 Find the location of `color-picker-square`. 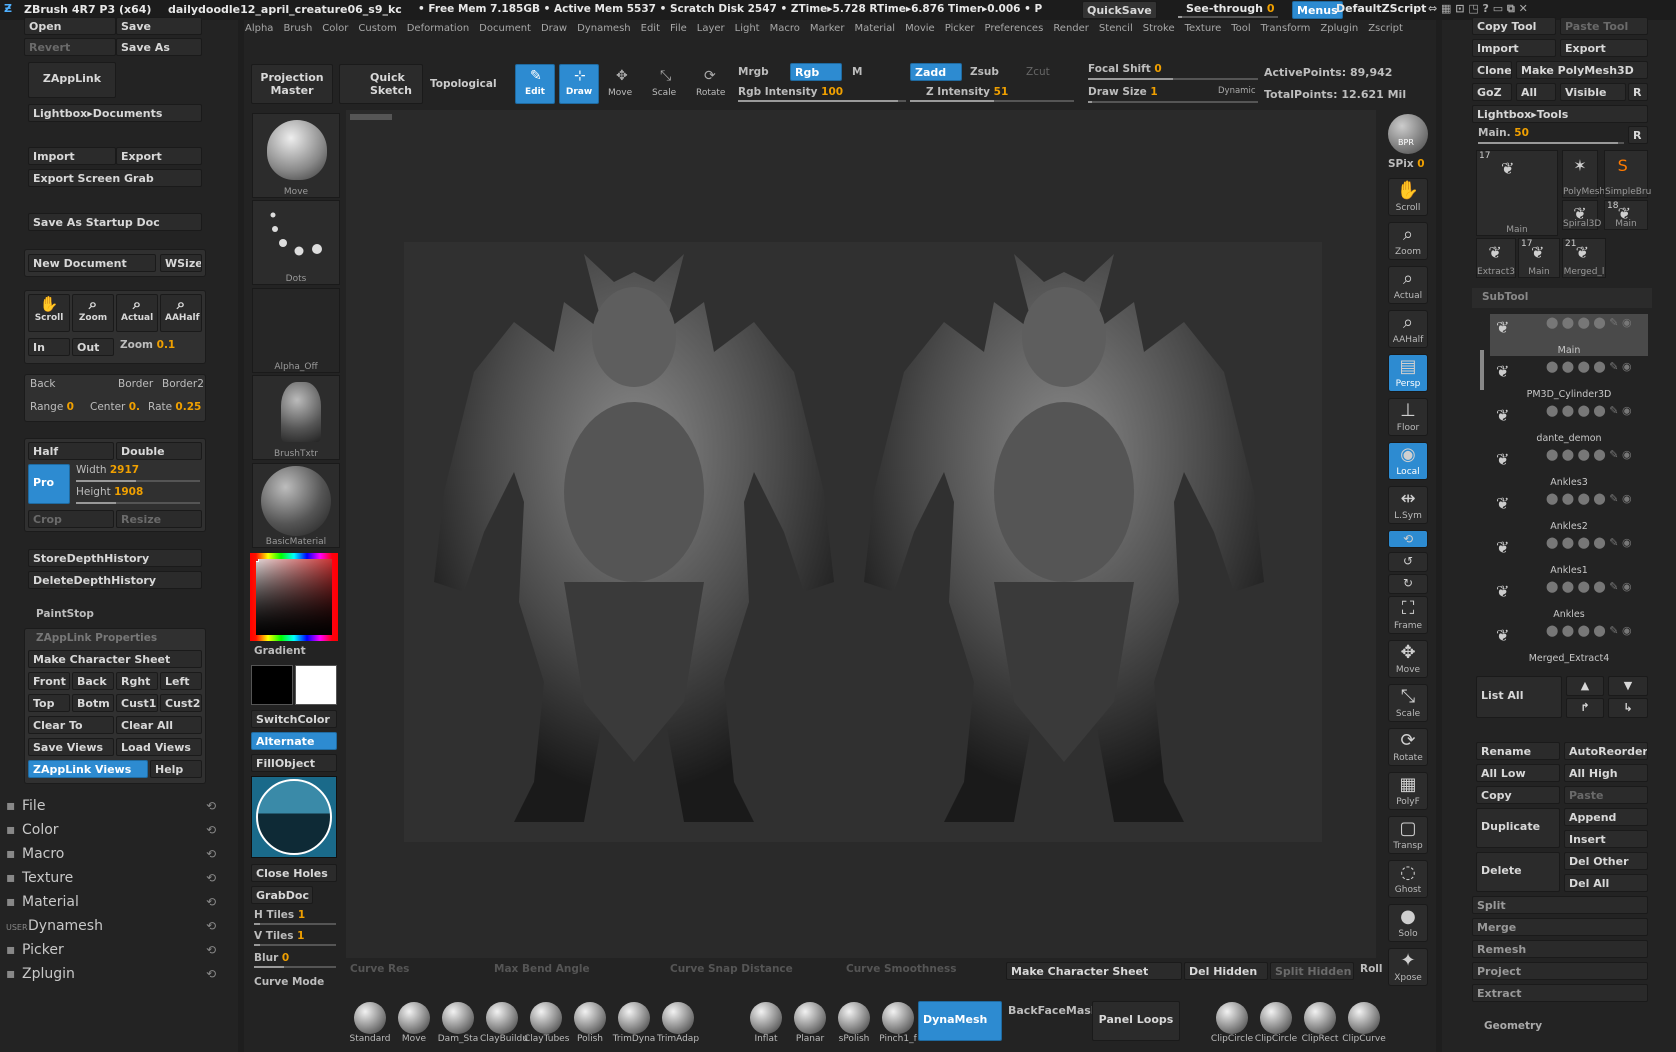

color-picker-square is located at coordinates (294, 597).